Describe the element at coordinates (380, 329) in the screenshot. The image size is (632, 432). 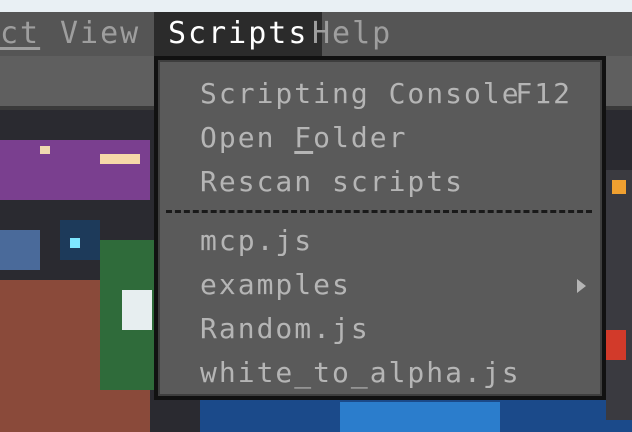
I see `menu-item-random-js: Random.js` at that location.